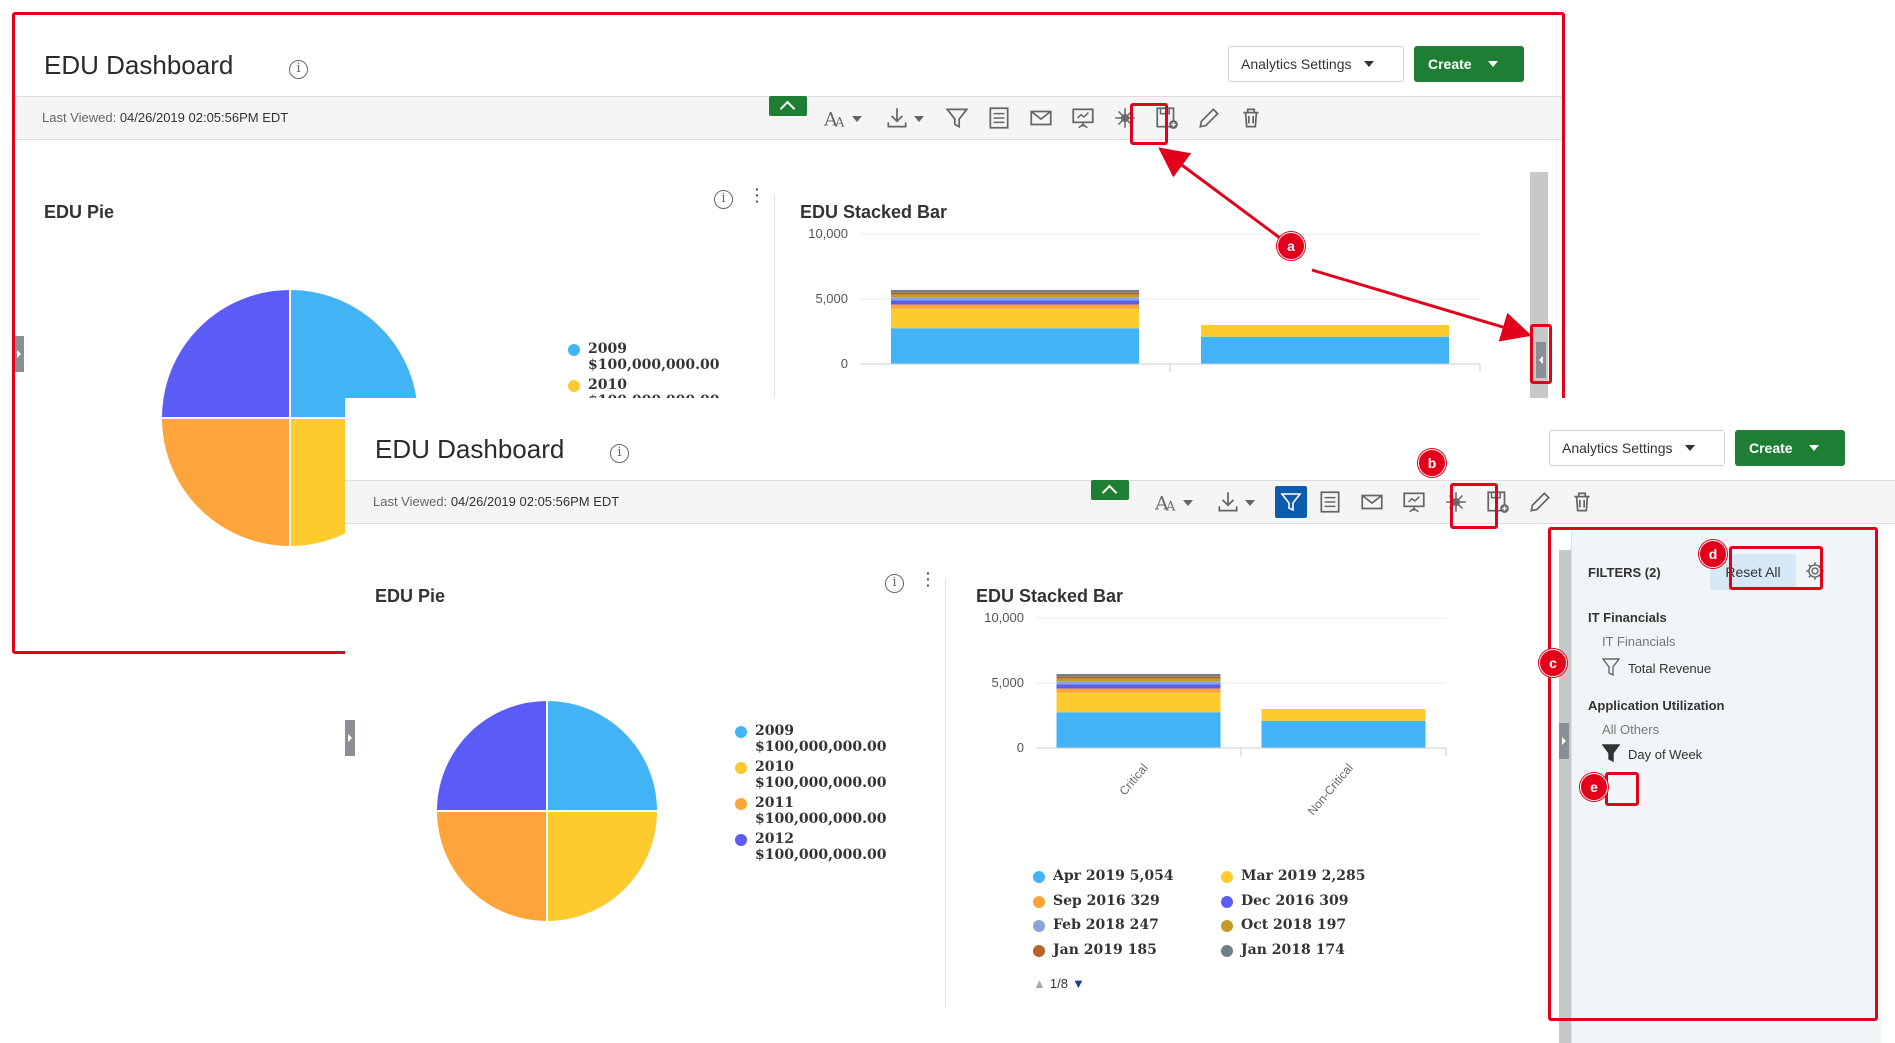 This screenshot has width=1895, height=1043. What do you see at coordinates (1291, 246) in the screenshot?
I see `callout-a: a` at bounding box center [1291, 246].